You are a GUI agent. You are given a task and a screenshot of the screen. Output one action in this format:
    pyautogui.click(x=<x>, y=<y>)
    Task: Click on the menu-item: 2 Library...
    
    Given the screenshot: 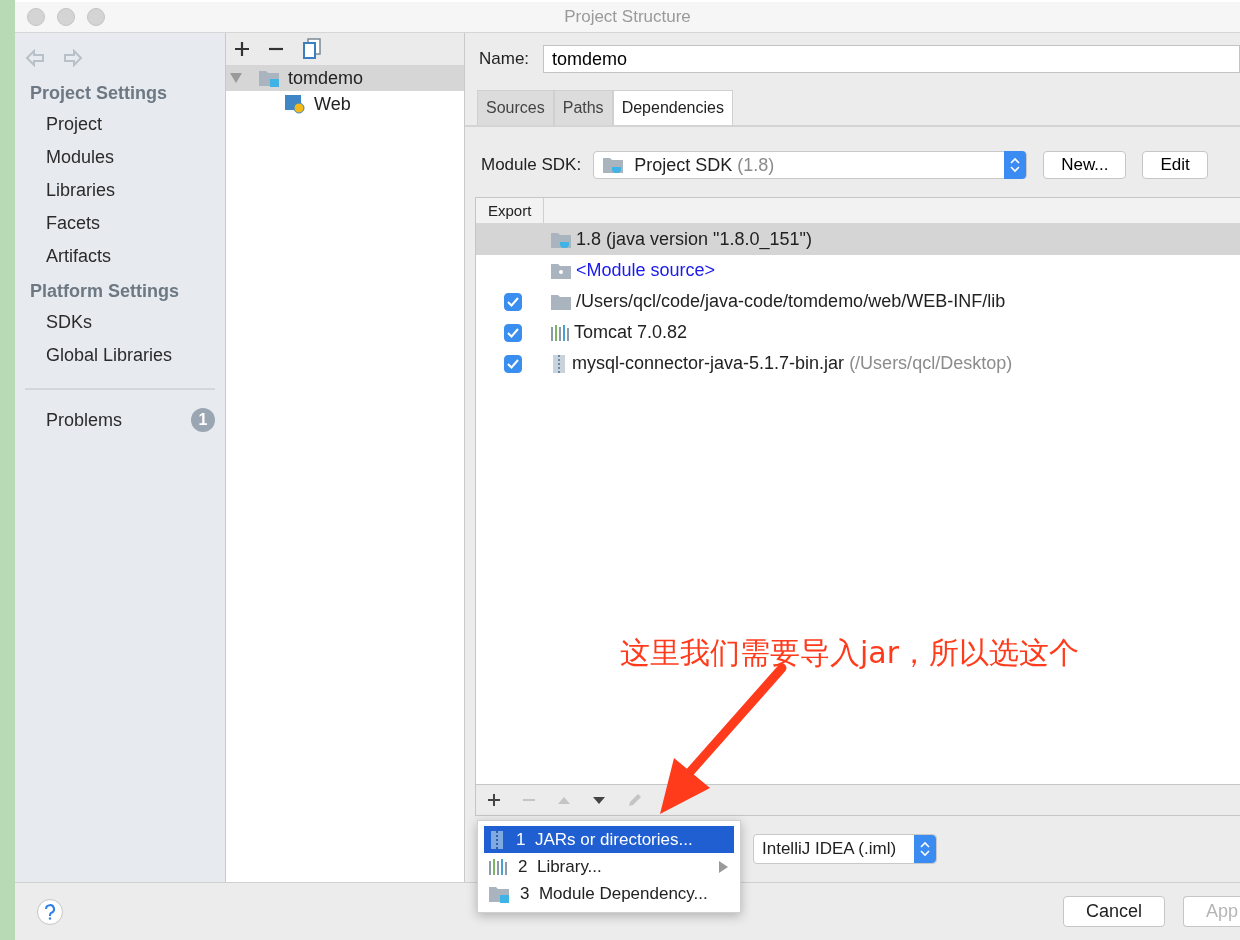 What is the action you would take?
    pyautogui.click(x=609, y=866)
    